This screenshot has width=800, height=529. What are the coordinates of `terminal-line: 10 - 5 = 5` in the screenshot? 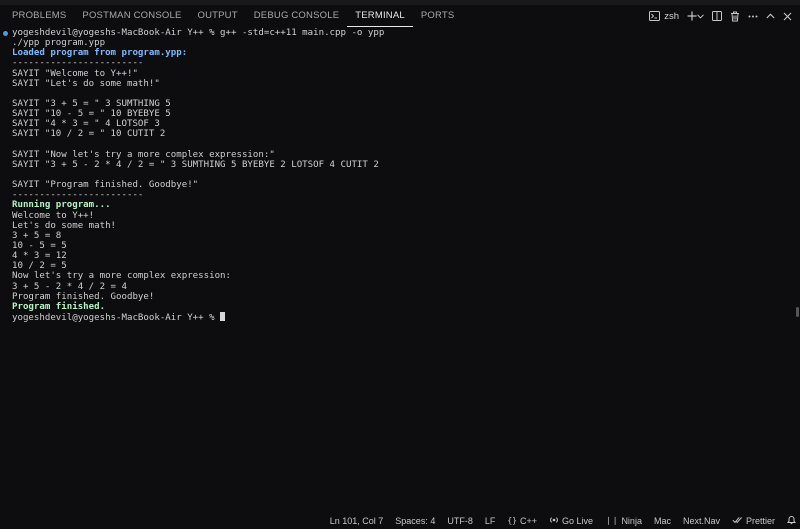 It's located at (396, 246).